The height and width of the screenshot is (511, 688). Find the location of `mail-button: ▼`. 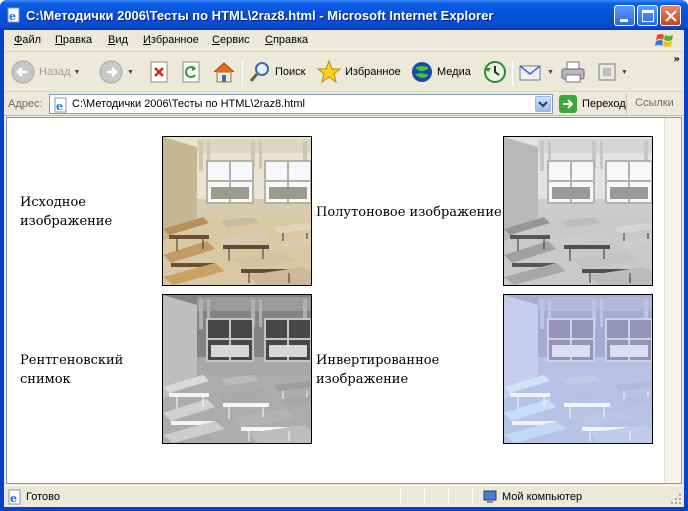

mail-button: ▼ is located at coordinates (536, 72).